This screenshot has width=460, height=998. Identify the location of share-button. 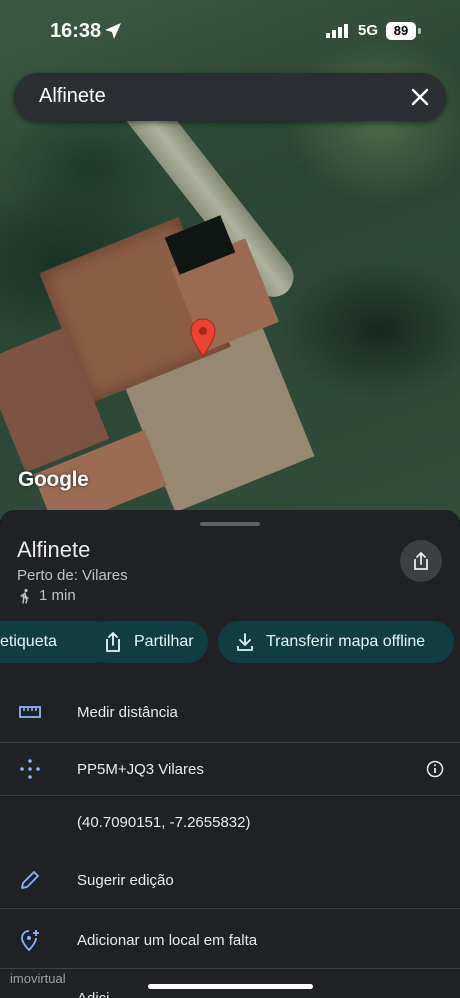
(421, 561).